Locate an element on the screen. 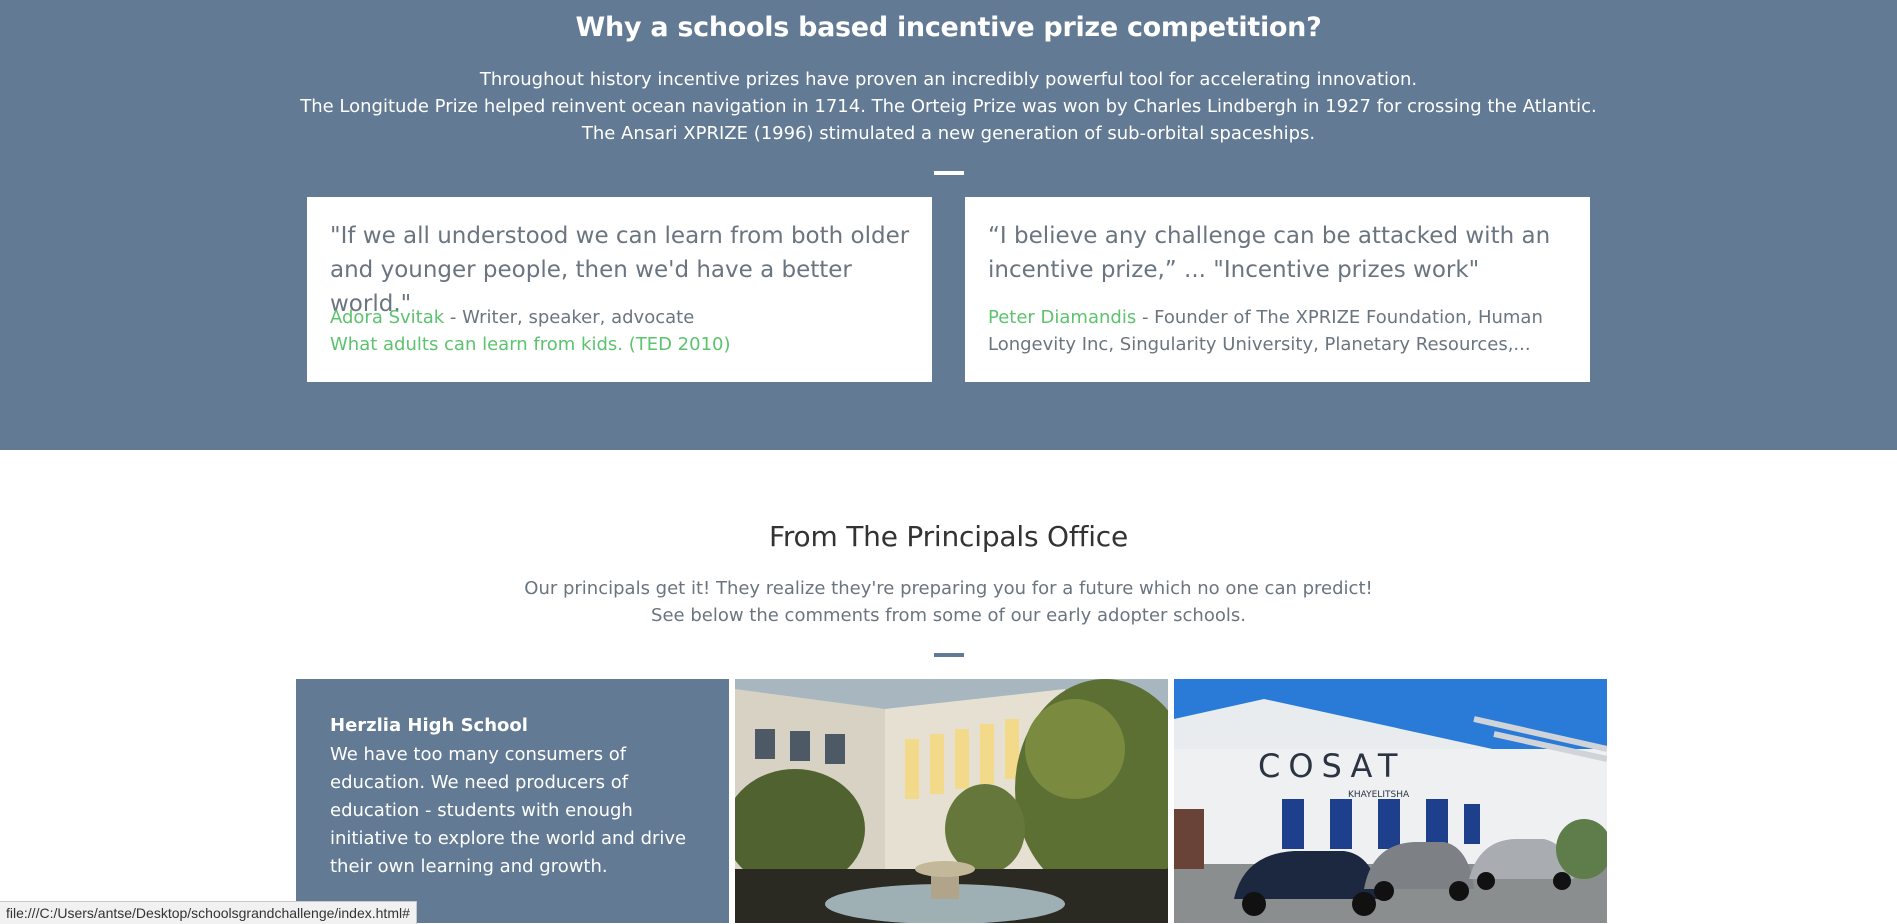  author-link-diamandis: Peter Diamandis is located at coordinates (1062, 317).